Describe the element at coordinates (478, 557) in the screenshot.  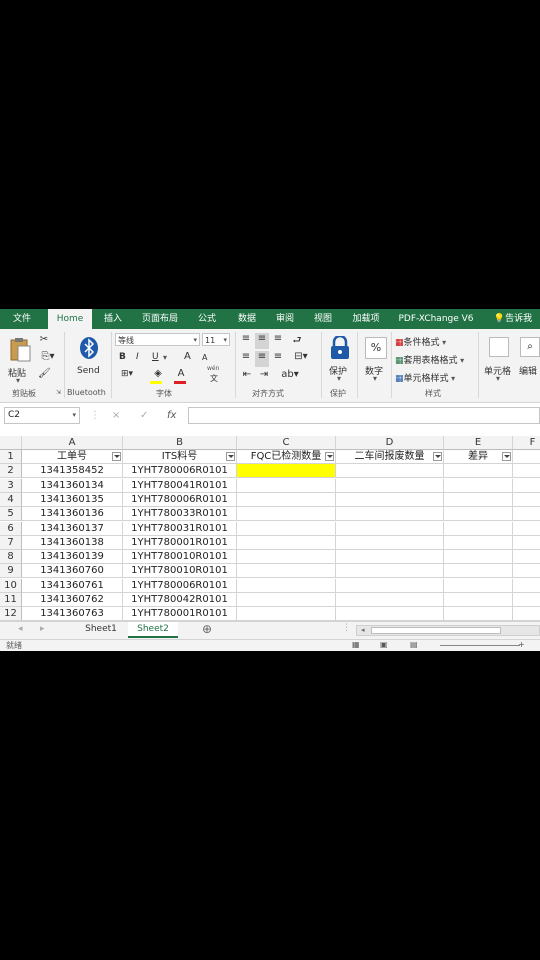
I see `cell-e8` at that location.